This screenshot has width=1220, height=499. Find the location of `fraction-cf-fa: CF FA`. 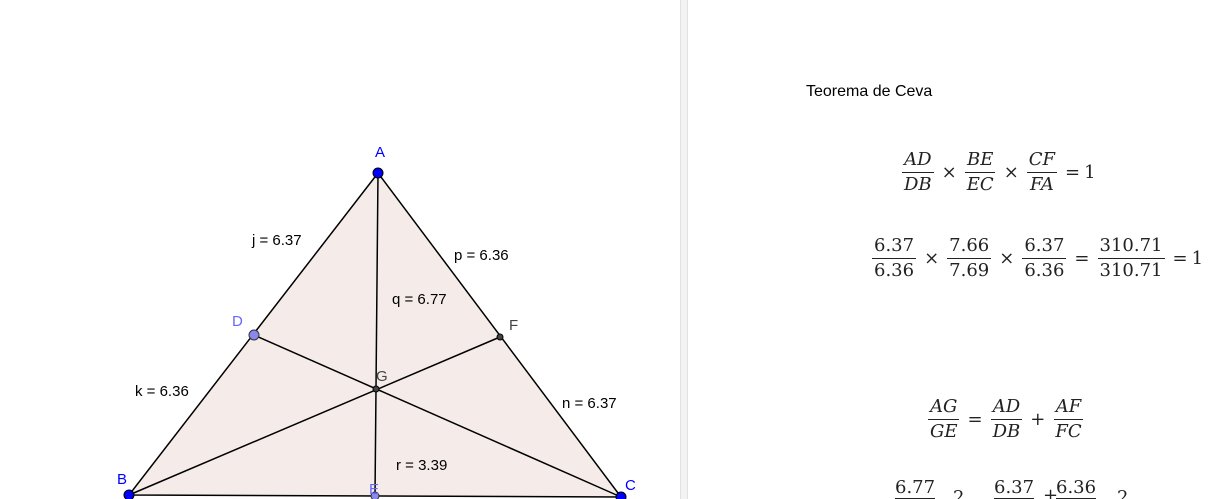

fraction-cf-fa: CF FA is located at coordinates (1042, 172).